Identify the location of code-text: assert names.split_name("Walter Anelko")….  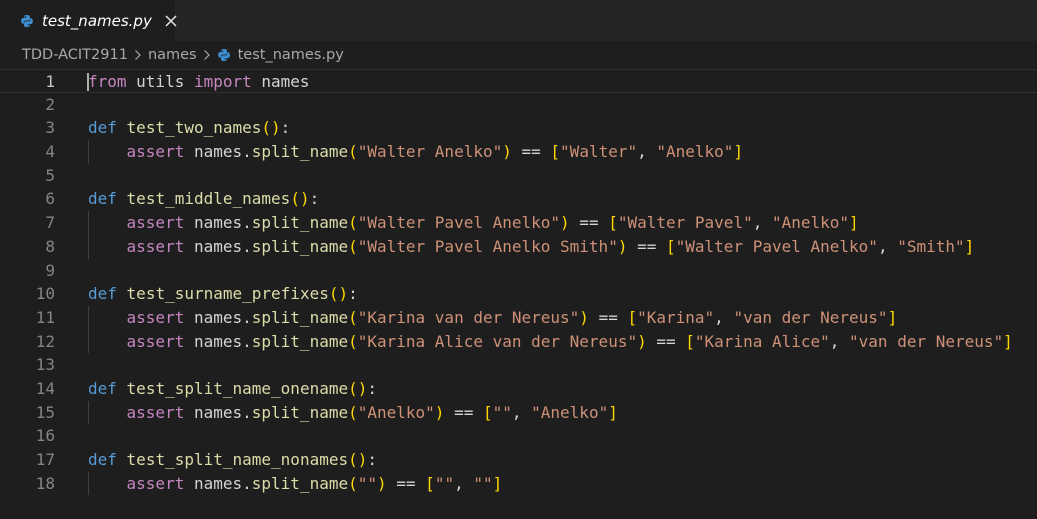
(416, 152).